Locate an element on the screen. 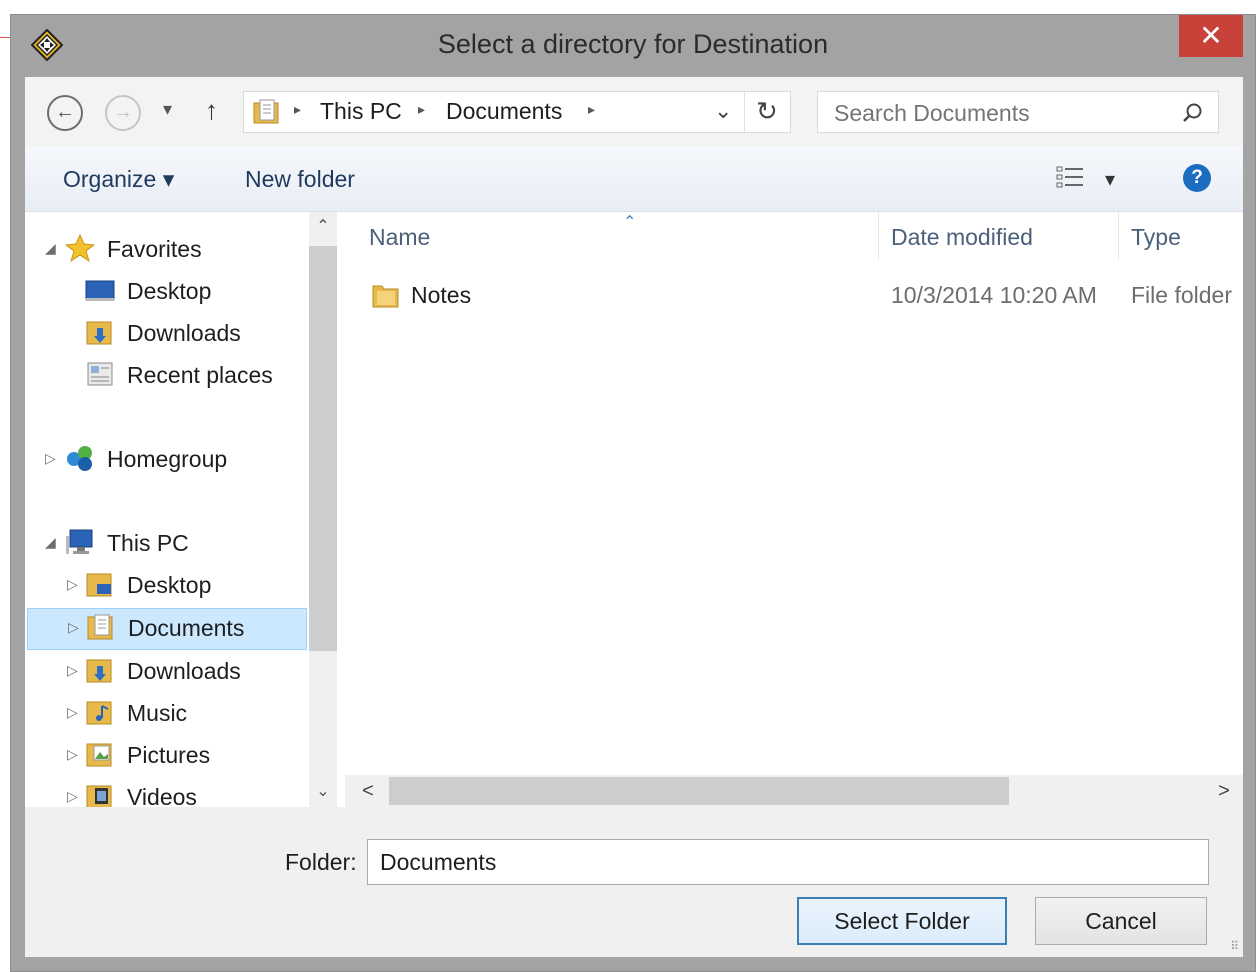 The image size is (1256, 972). select-folder-button: Select Folder is located at coordinates (902, 921).